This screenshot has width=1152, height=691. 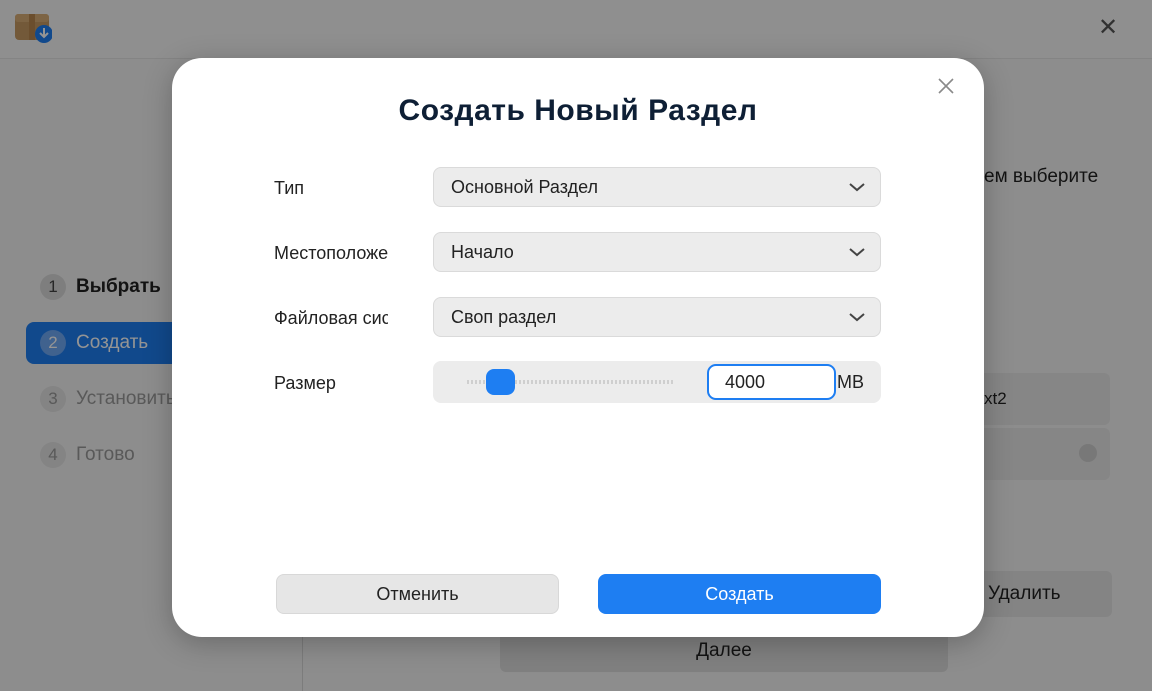 I want to click on cancel-button: Отменить, so click(x=417, y=594).